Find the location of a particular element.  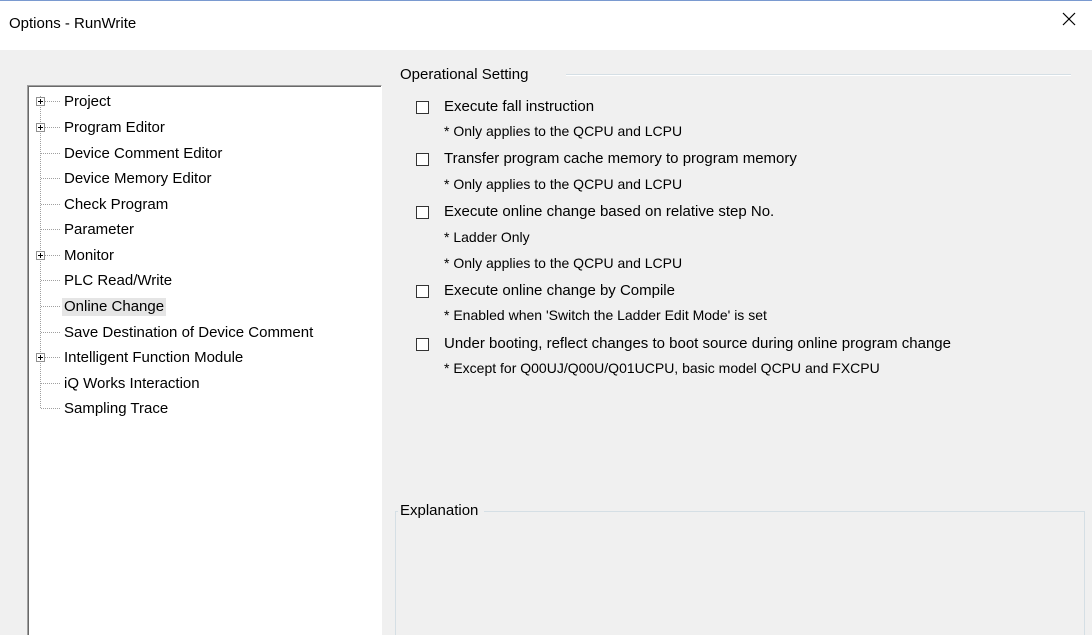

tree-item-label: Online Change is located at coordinates (114, 307).